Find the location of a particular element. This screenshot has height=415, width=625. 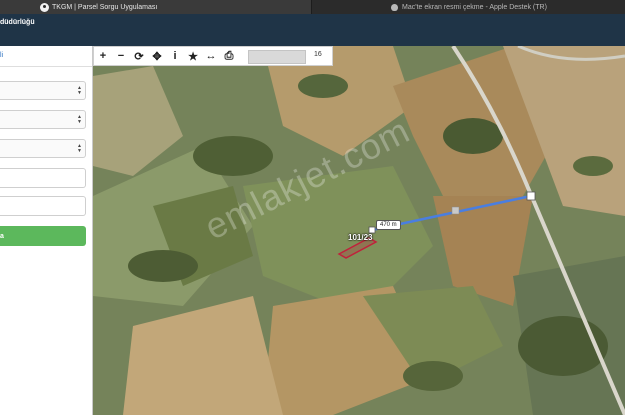

app-header: düdürlüğü is located at coordinates (312, 30).